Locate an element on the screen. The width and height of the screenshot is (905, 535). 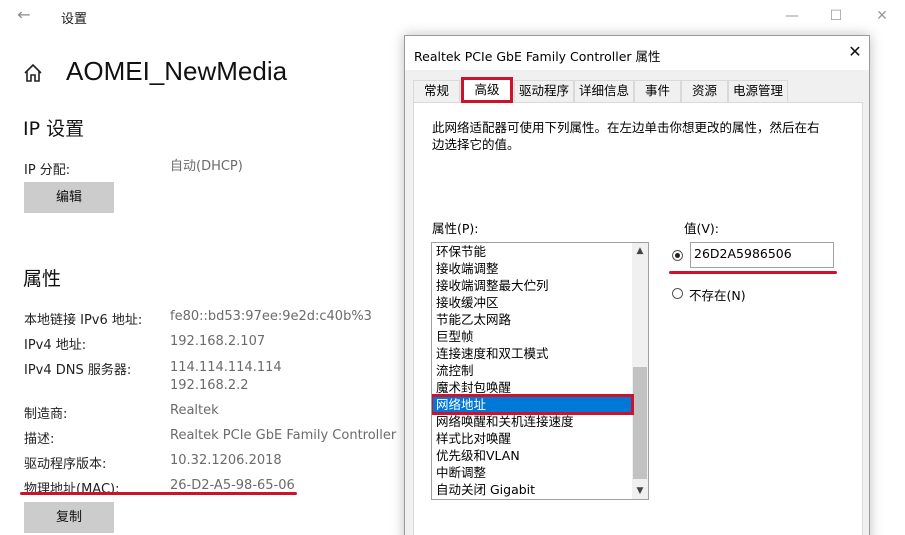
list-item: 自动关闭 Gigabit is located at coordinates (532, 489).